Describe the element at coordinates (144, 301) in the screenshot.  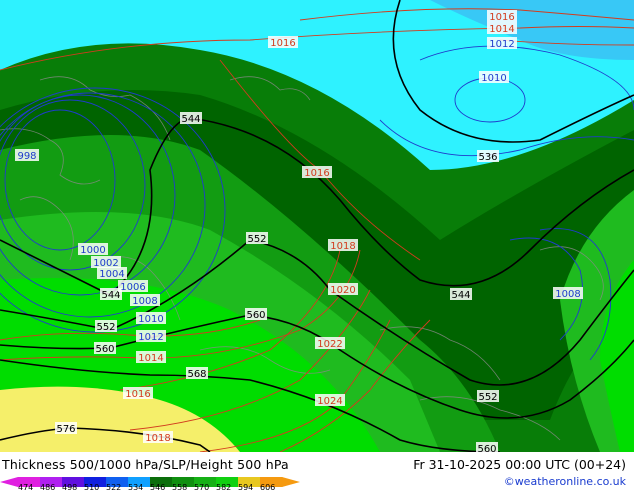
I see `slp-label-1008-a: 1008` at that location.